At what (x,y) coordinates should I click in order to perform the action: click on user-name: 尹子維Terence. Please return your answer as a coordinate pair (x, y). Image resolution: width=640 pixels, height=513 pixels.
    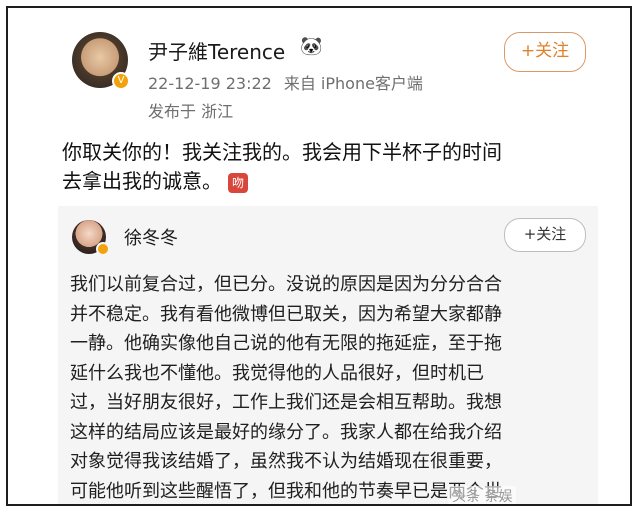
    Looking at the image, I should click on (216, 50).